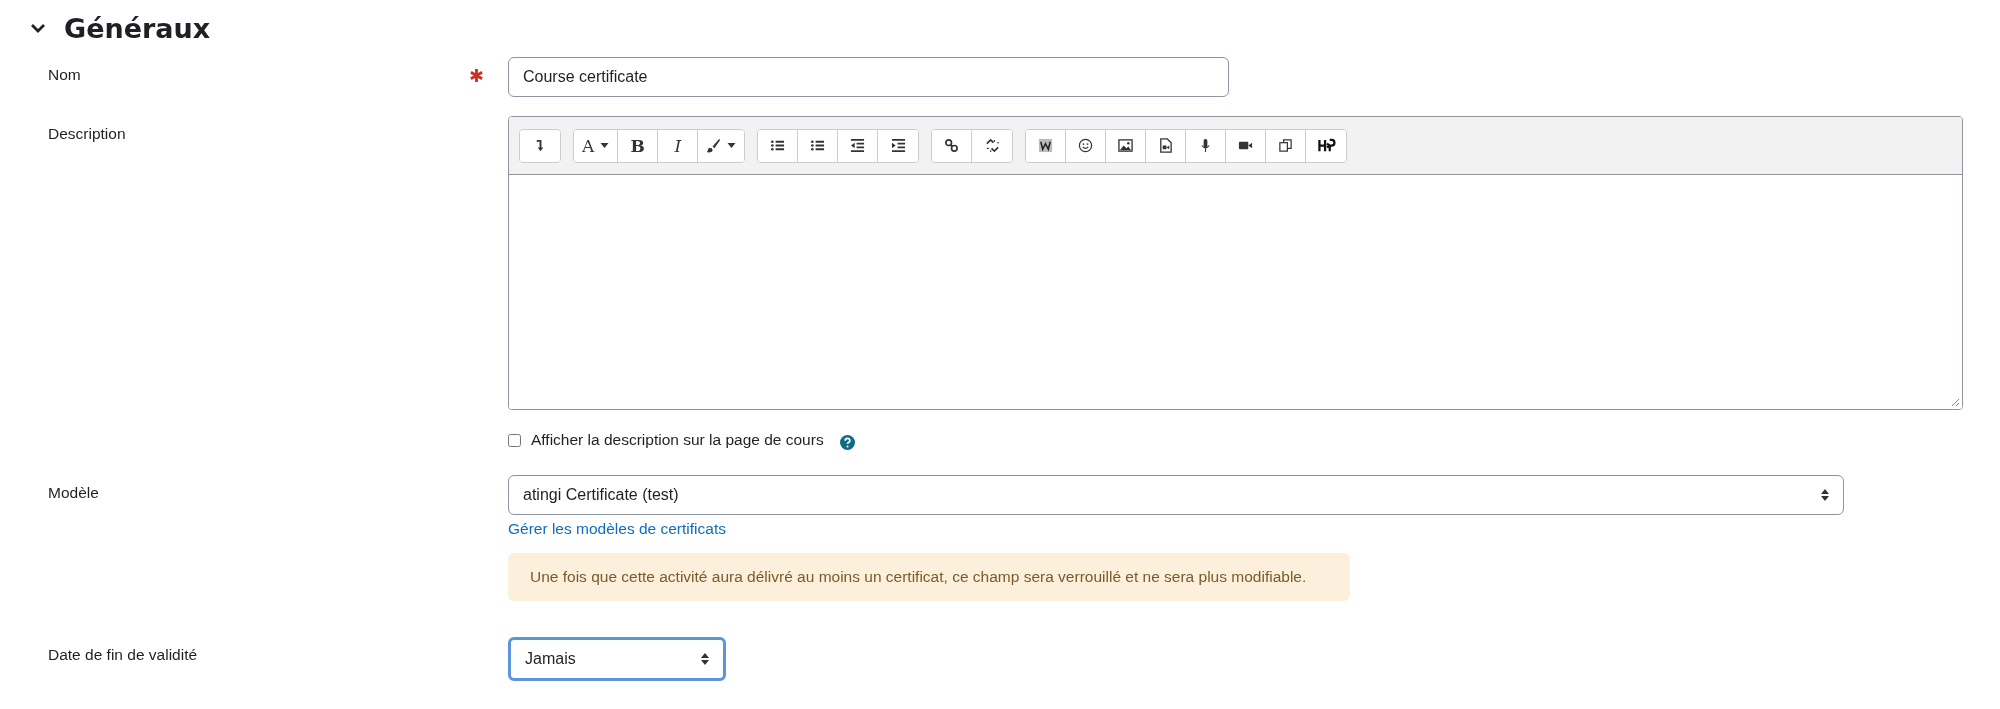 The image size is (2000, 709). I want to click on format-button: A, so click(596, 145).